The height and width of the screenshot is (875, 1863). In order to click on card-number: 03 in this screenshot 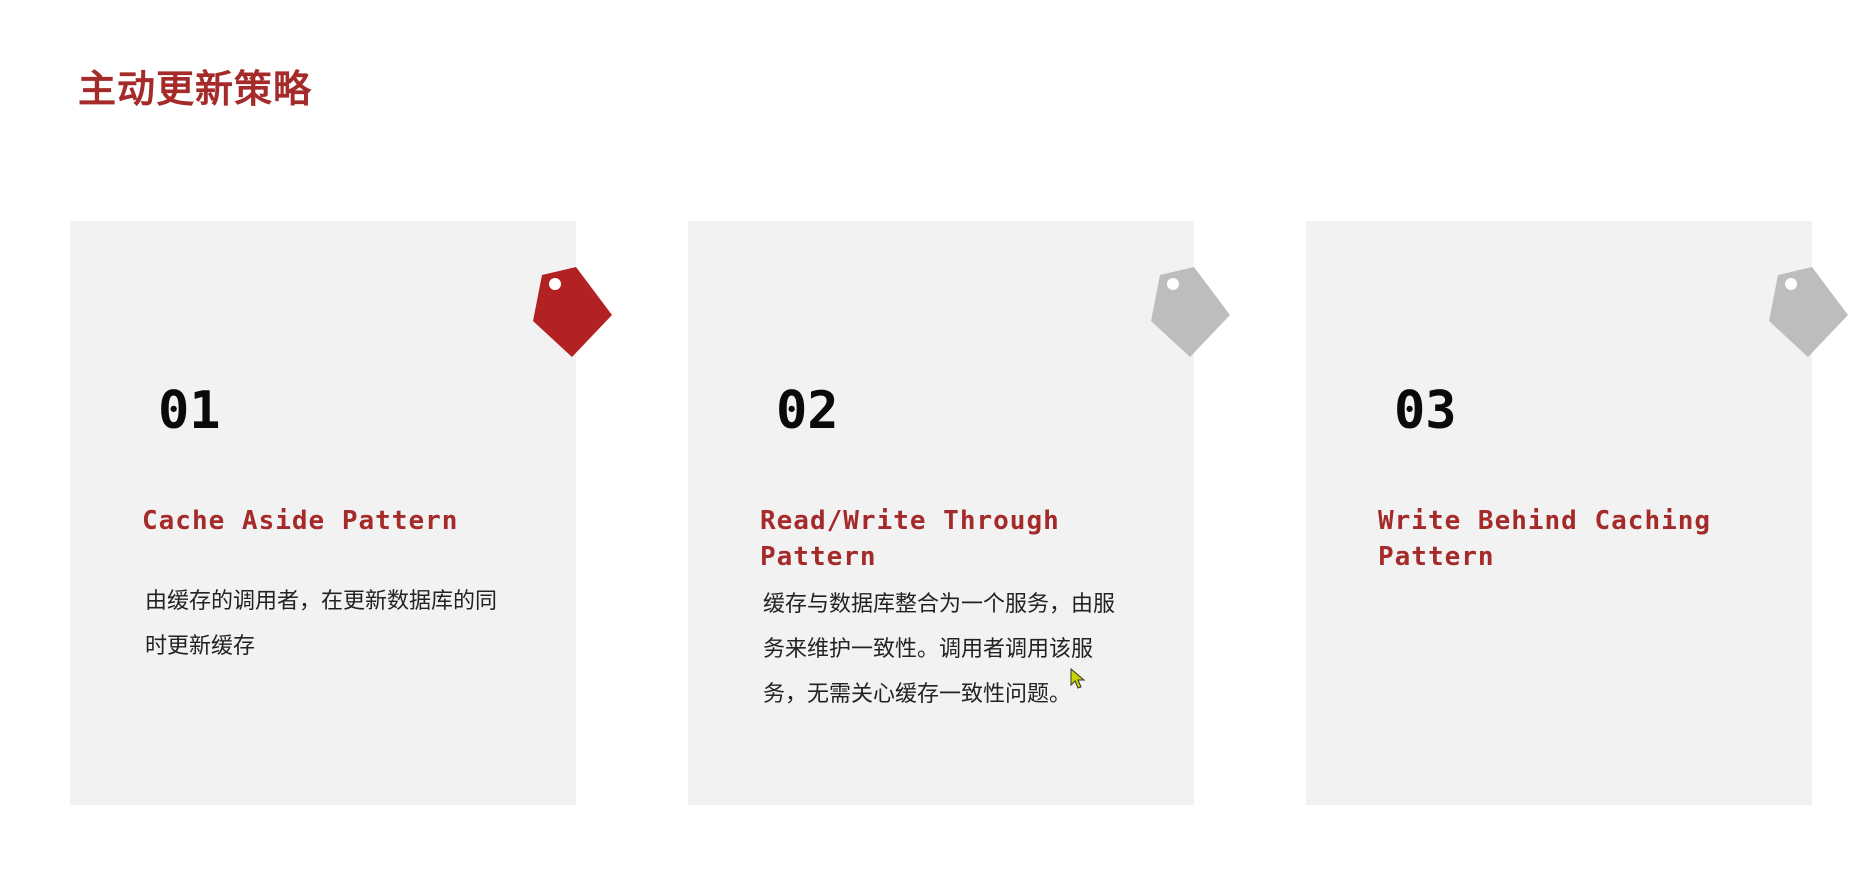, I will do `click(1425, 411)`.